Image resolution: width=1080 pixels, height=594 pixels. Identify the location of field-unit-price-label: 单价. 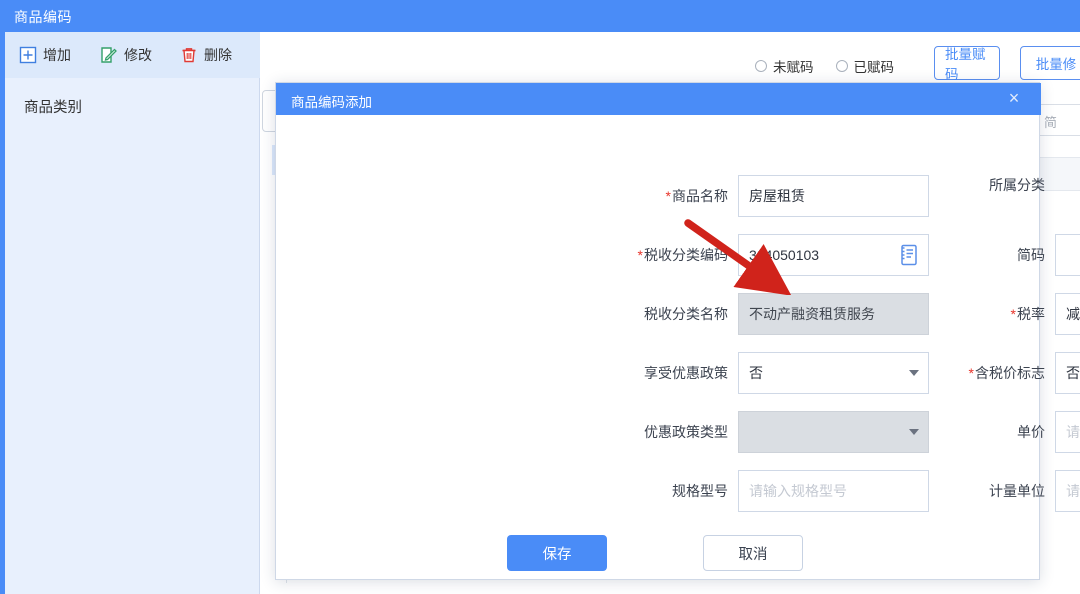
(1031, 432).